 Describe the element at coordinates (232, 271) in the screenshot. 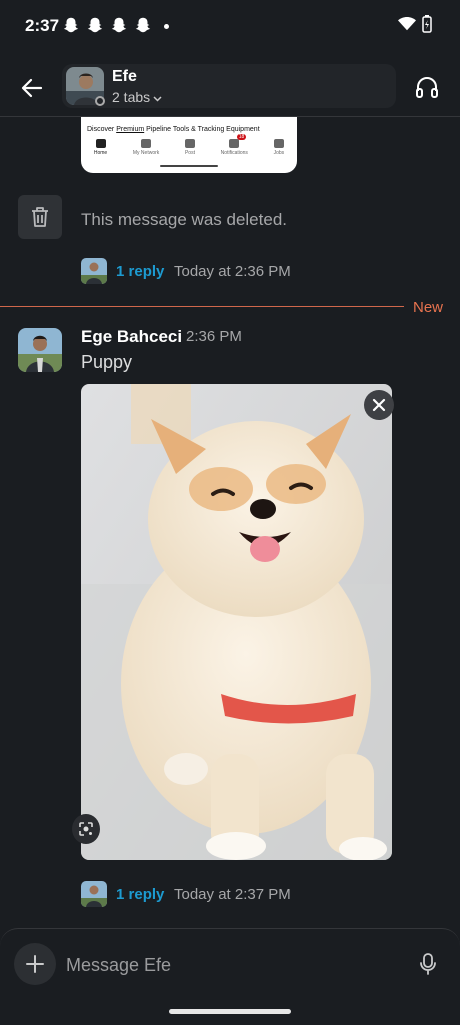

I see `thread-last-reply-time: Today at 2:36 PM` at that location.